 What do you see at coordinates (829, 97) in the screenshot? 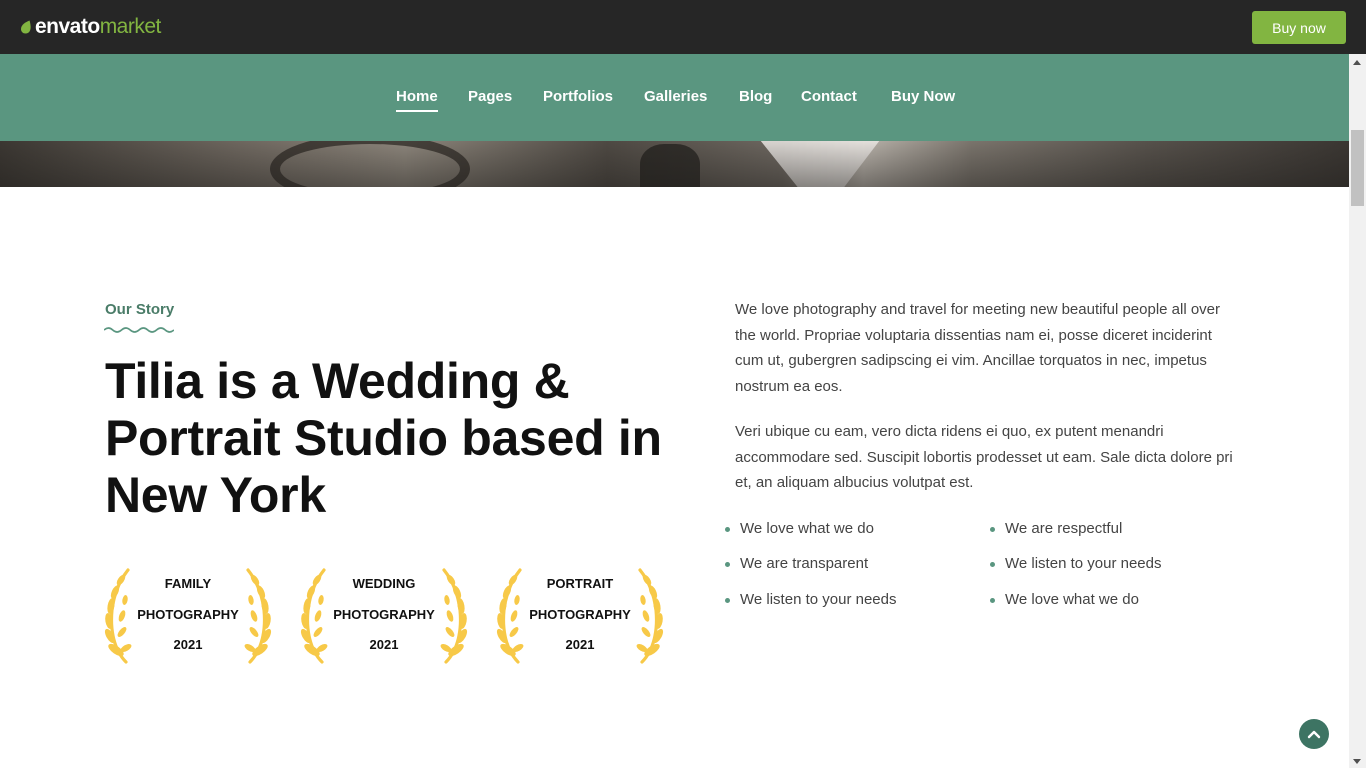
I see `nav-item-contact: Contact` at bounding box center [829, 97].